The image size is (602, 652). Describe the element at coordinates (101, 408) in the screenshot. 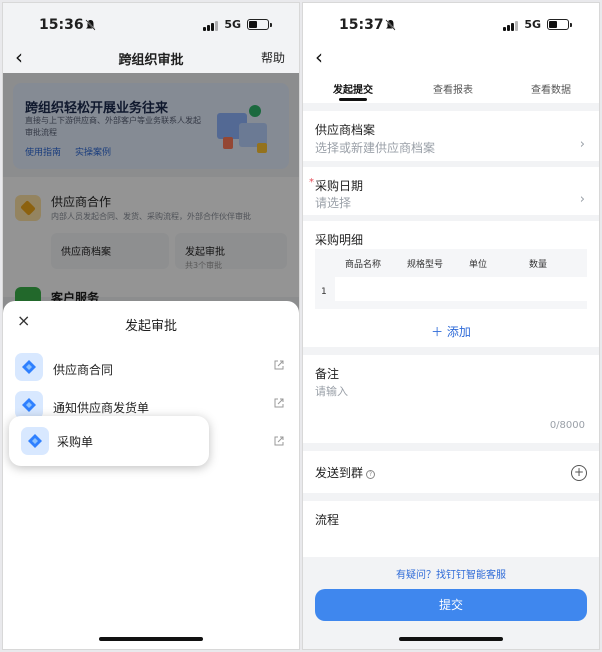

I see `sheet-item-label: 通知供应商发货单` at that location.